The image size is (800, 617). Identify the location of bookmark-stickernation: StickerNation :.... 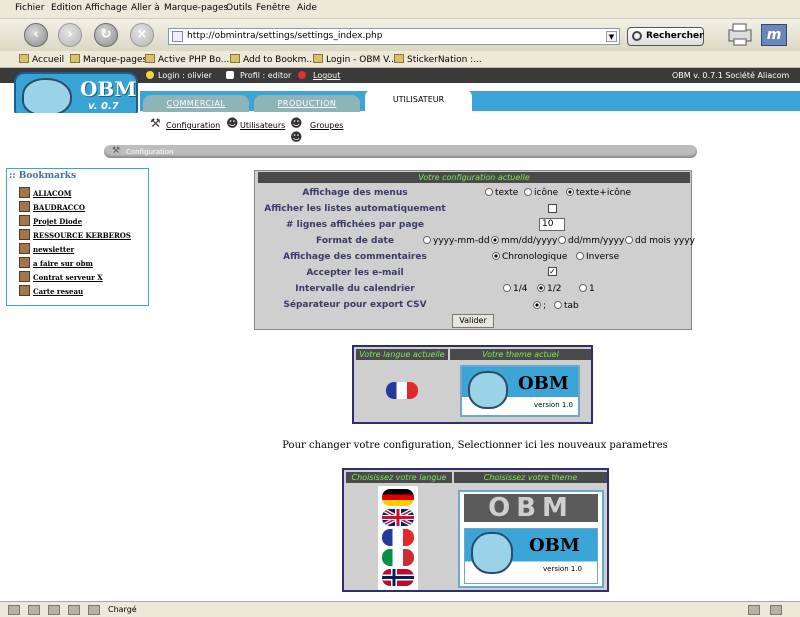
(438, 59).